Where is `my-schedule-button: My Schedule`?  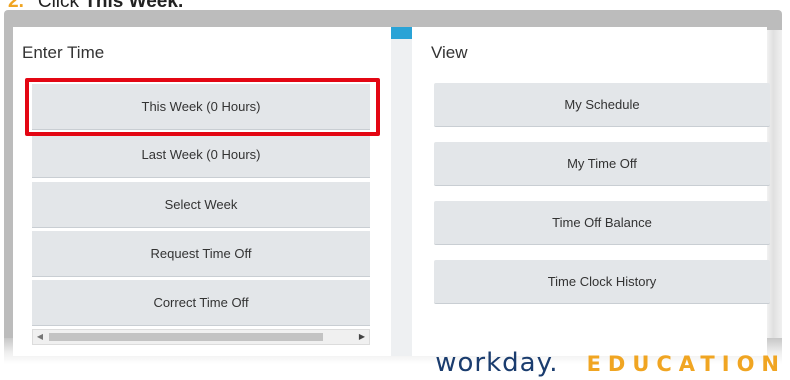
my-schedule-button: My Schedule is located at coordinates (602, 105).